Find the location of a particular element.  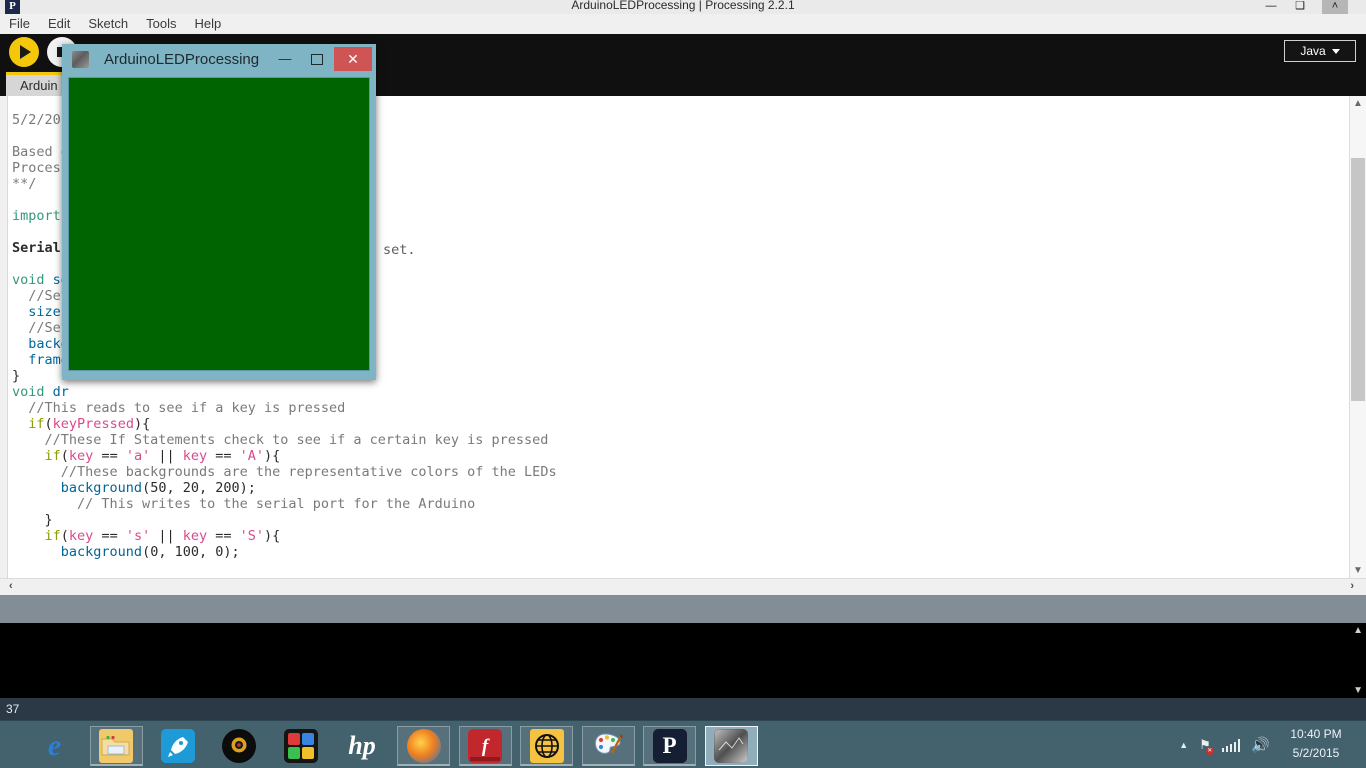

message-area is located at coordinates (683, 609).